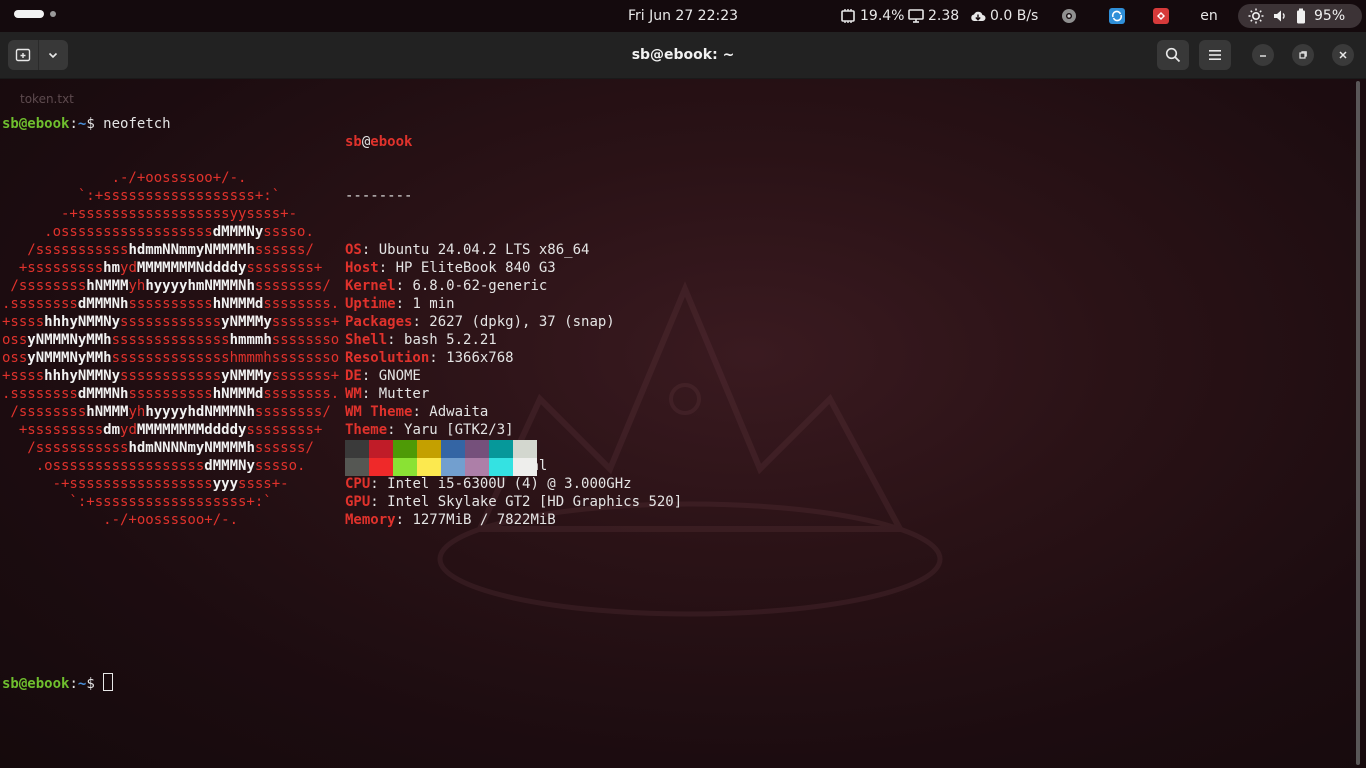 This screenshot has height=768, width=1366. What do you see at coordinates (305, 340) in the screenshot?
I see `logo-segment: ssssssso` at bounding box center [305, 340].